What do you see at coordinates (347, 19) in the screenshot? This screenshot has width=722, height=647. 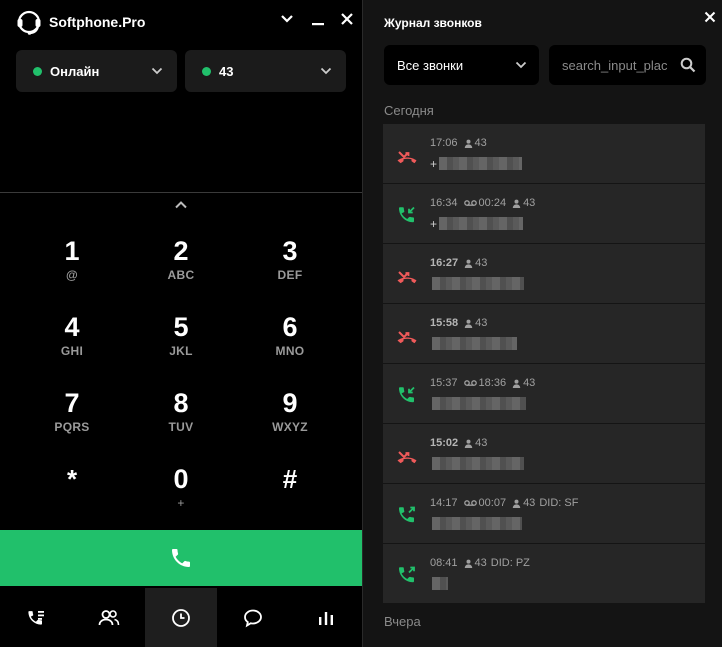 I see `close-button` at bounding box center [347, 19].